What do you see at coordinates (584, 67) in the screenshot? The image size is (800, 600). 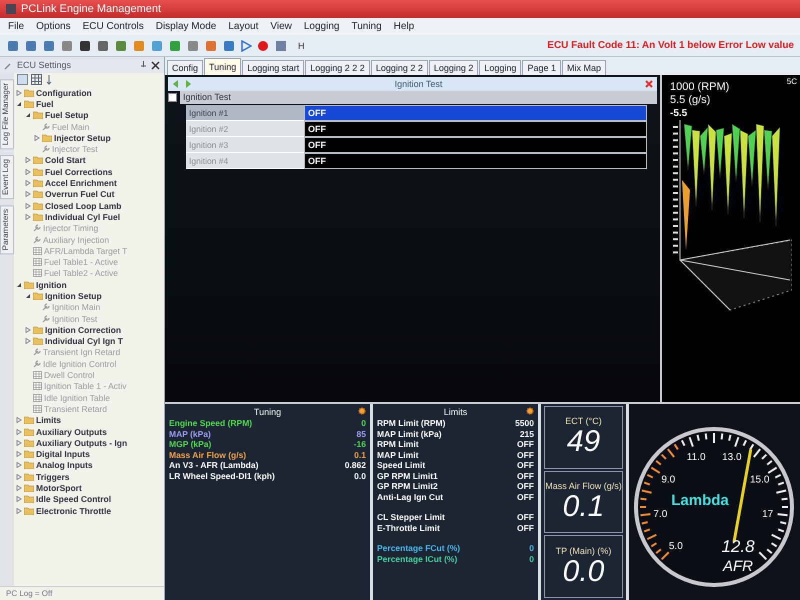 I see `tab: Mix Map` at bounding box center [584, 67].